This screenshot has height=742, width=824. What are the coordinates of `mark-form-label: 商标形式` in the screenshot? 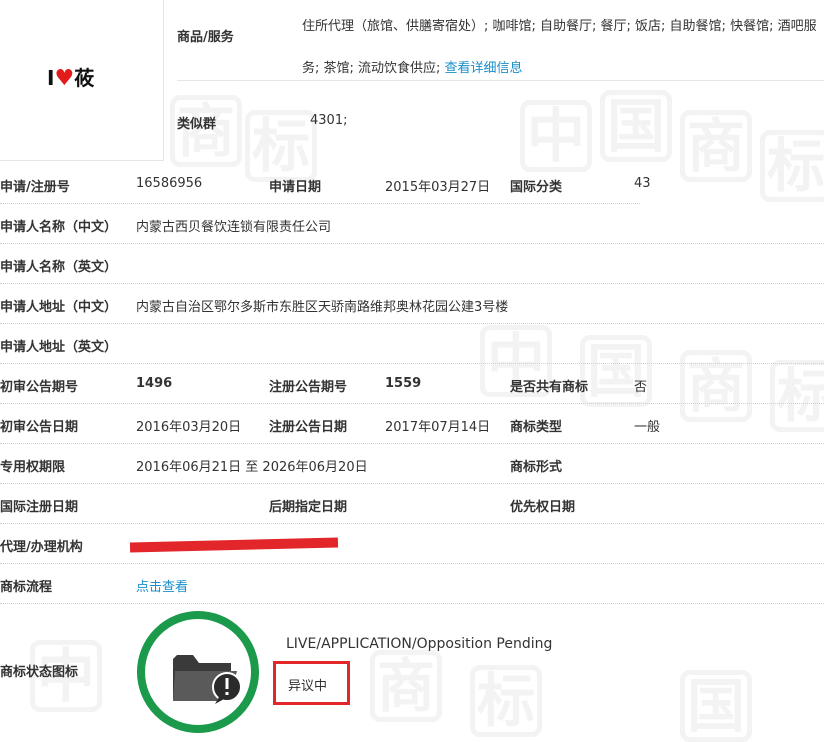 It's located at (536, 467).